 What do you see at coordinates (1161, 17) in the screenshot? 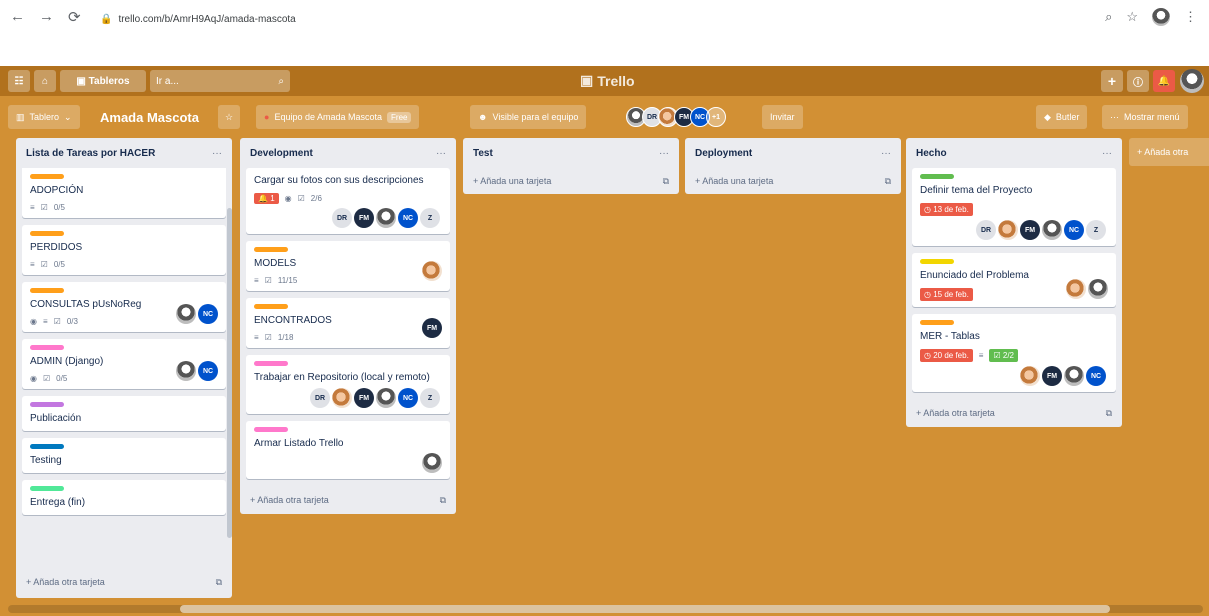
I see `profile-avatar` at bounding box center [1161, 17].